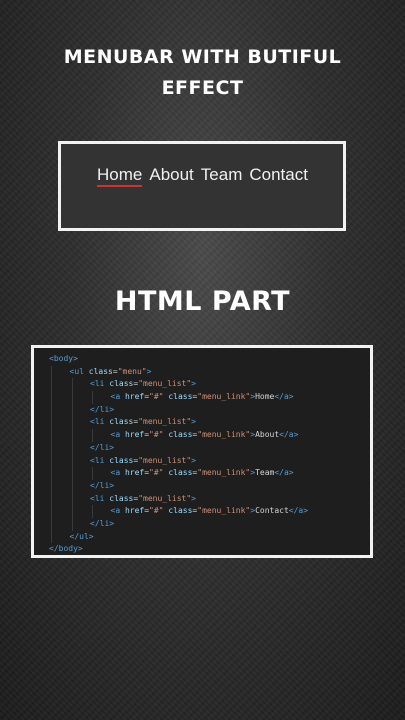  Describe the element at coordinates (171, 175) in the screenshot. I see `menu-item-about: About` at that location.